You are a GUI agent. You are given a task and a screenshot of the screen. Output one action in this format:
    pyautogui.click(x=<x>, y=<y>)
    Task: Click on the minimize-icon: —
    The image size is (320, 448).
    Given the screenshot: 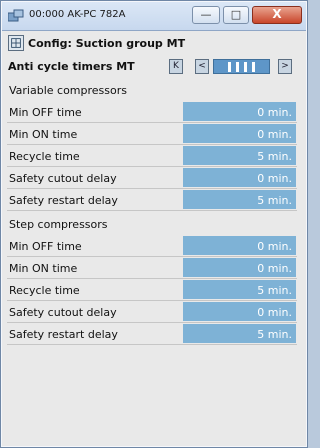 What is the action you would take?
    pyautogui.click(x=206, y=14)
    